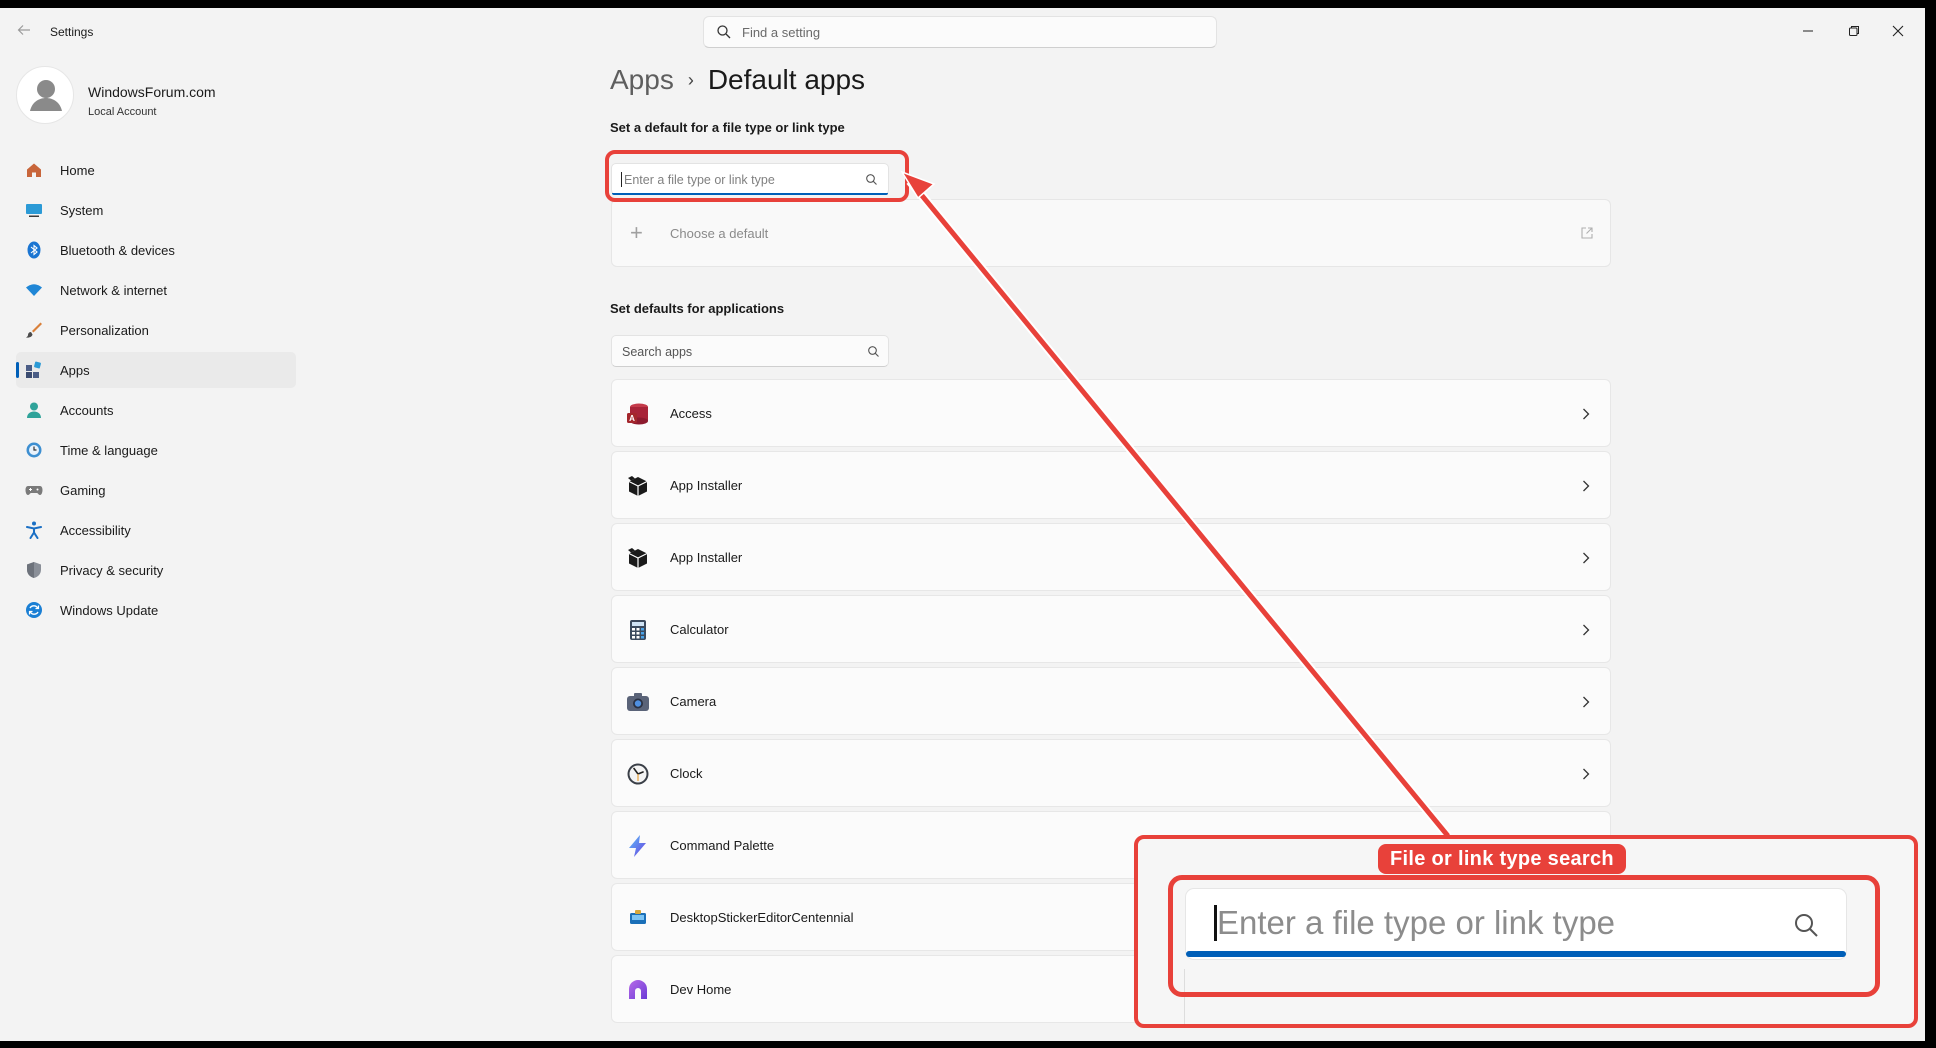 The height and width of the screenshot is (1048, 1936). Describe the element at coordinates (34, 570) in the screenshot. I see `shield-icon` at that location.